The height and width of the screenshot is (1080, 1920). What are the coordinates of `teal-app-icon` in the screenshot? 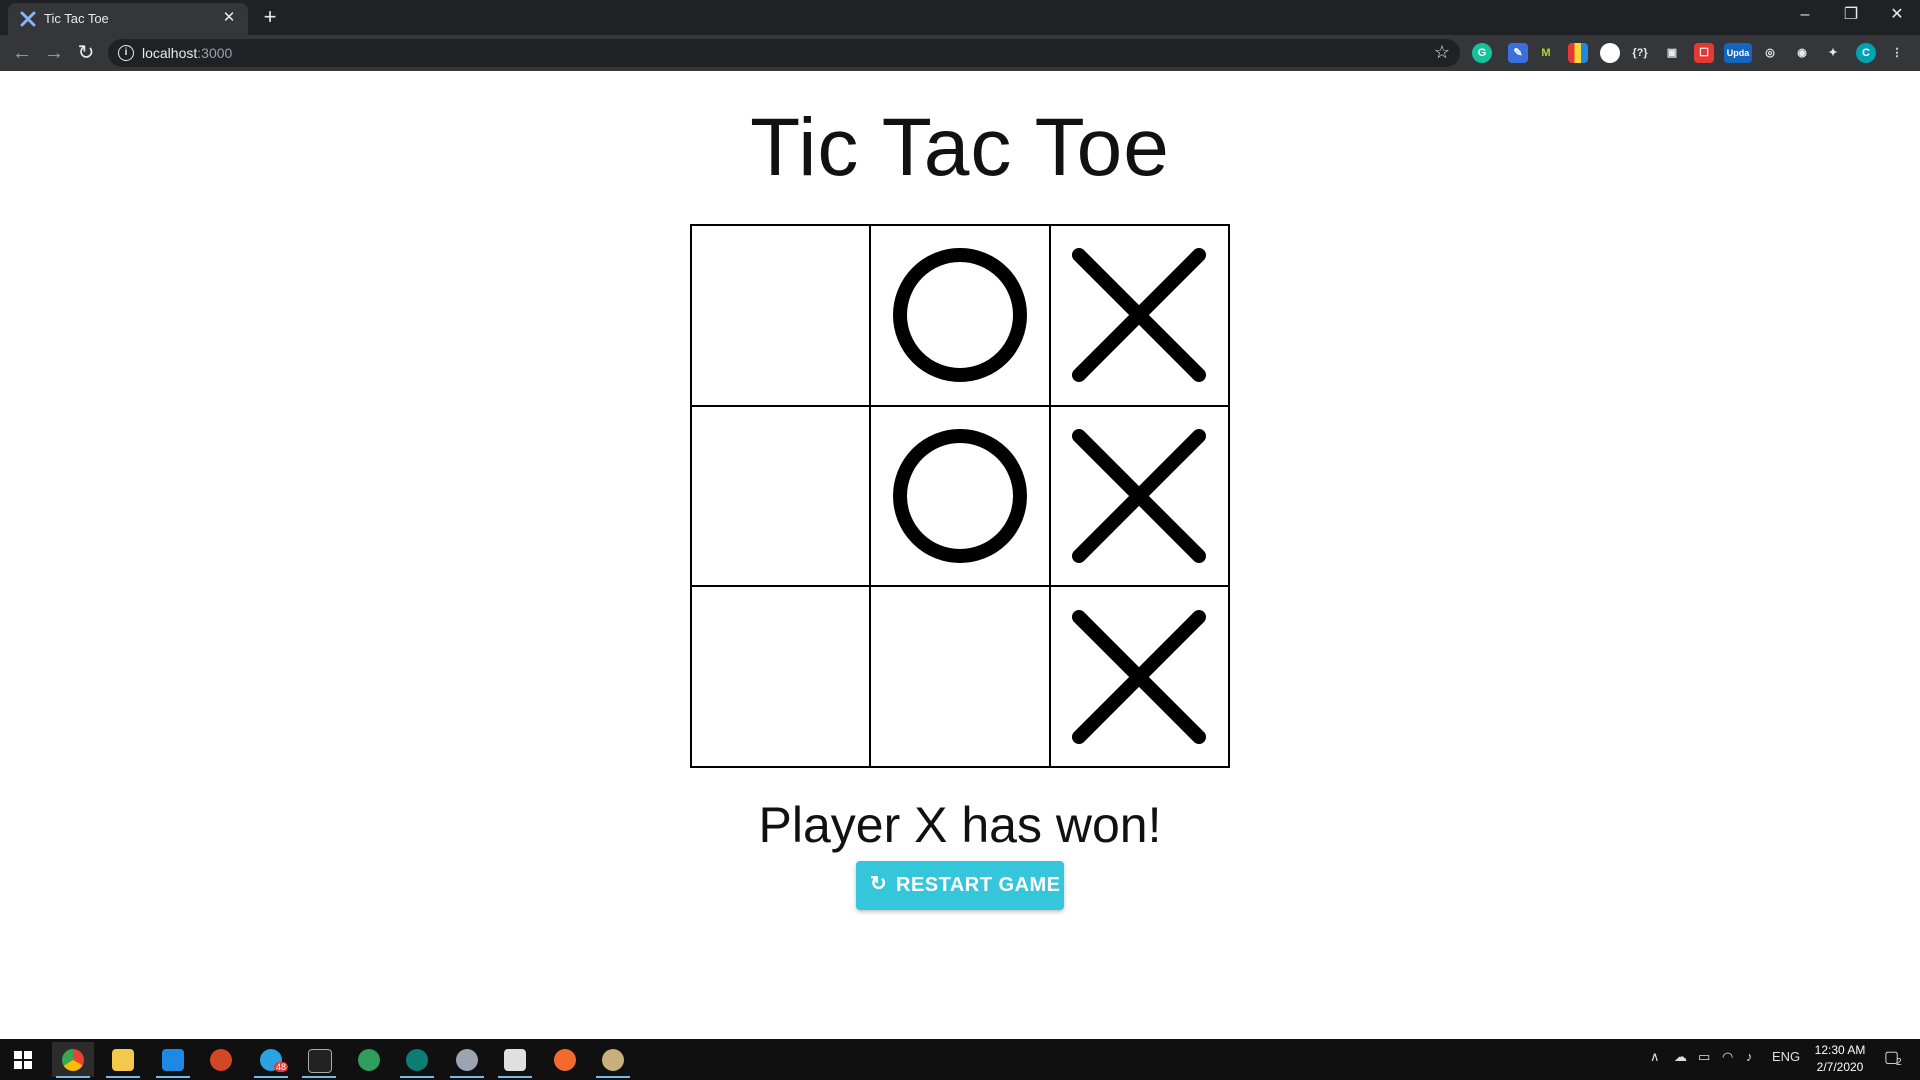 It's located at (417, 1060).